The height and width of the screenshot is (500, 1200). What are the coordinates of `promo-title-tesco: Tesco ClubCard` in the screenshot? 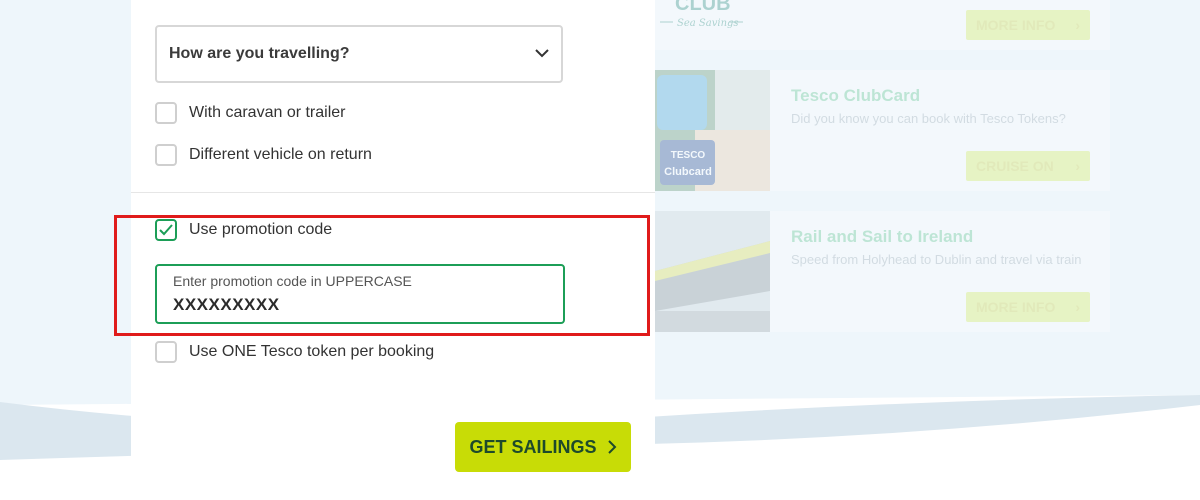 It's located at (856, 95).